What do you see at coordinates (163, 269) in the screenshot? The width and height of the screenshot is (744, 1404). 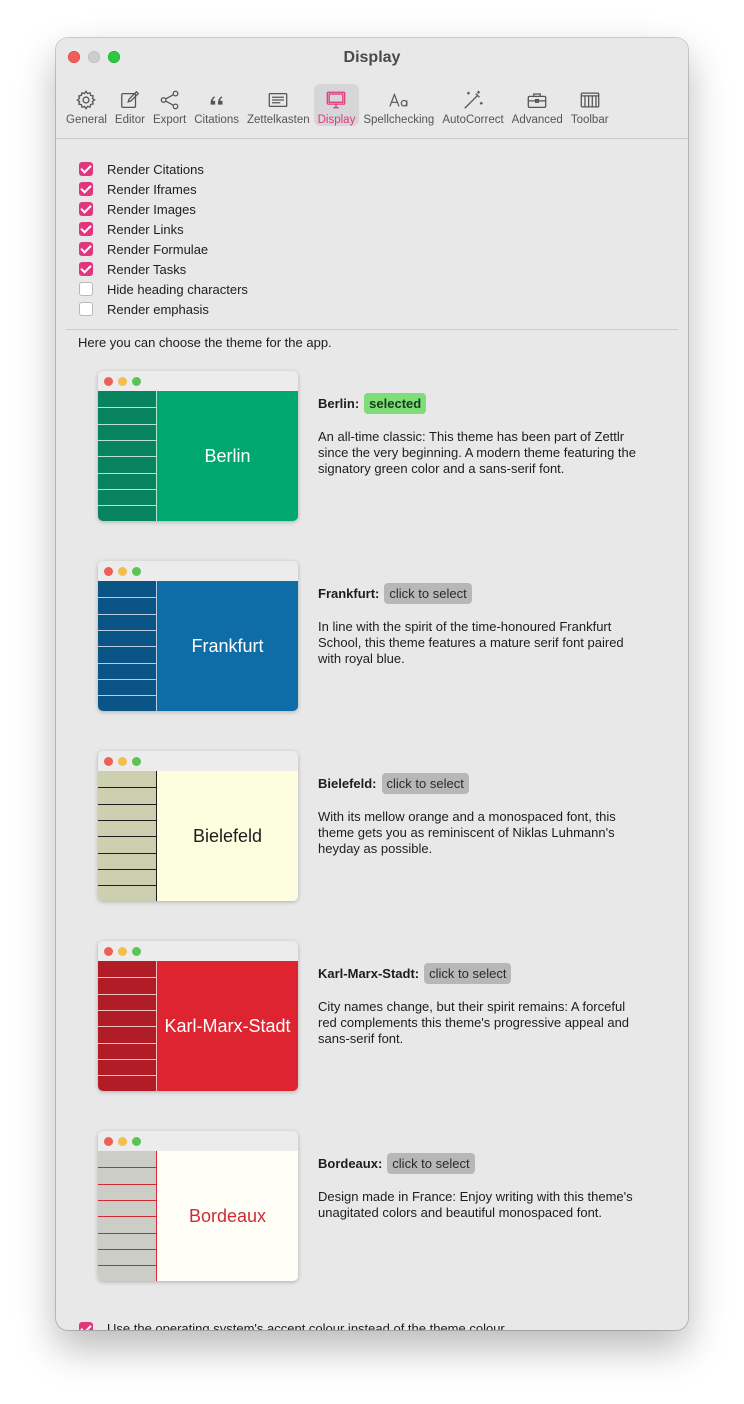 I see `checkbox-render-tasks: Render Tasks` at bounding box center [163, 269].